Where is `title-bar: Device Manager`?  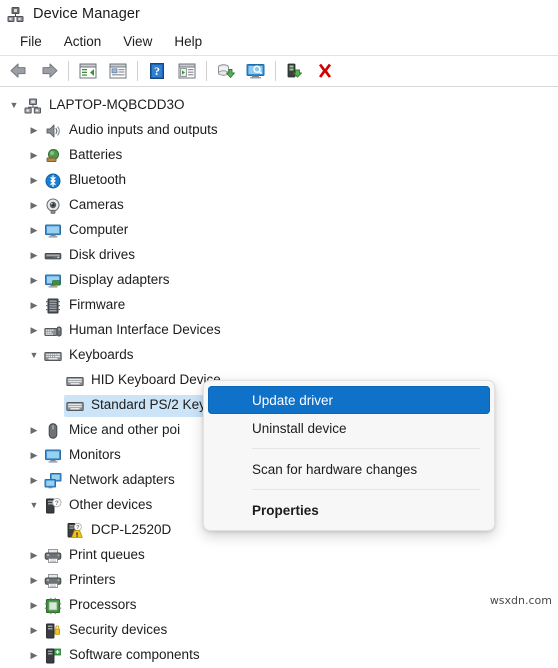 title-bar: Device Manager is located at coordinates (279, 14).